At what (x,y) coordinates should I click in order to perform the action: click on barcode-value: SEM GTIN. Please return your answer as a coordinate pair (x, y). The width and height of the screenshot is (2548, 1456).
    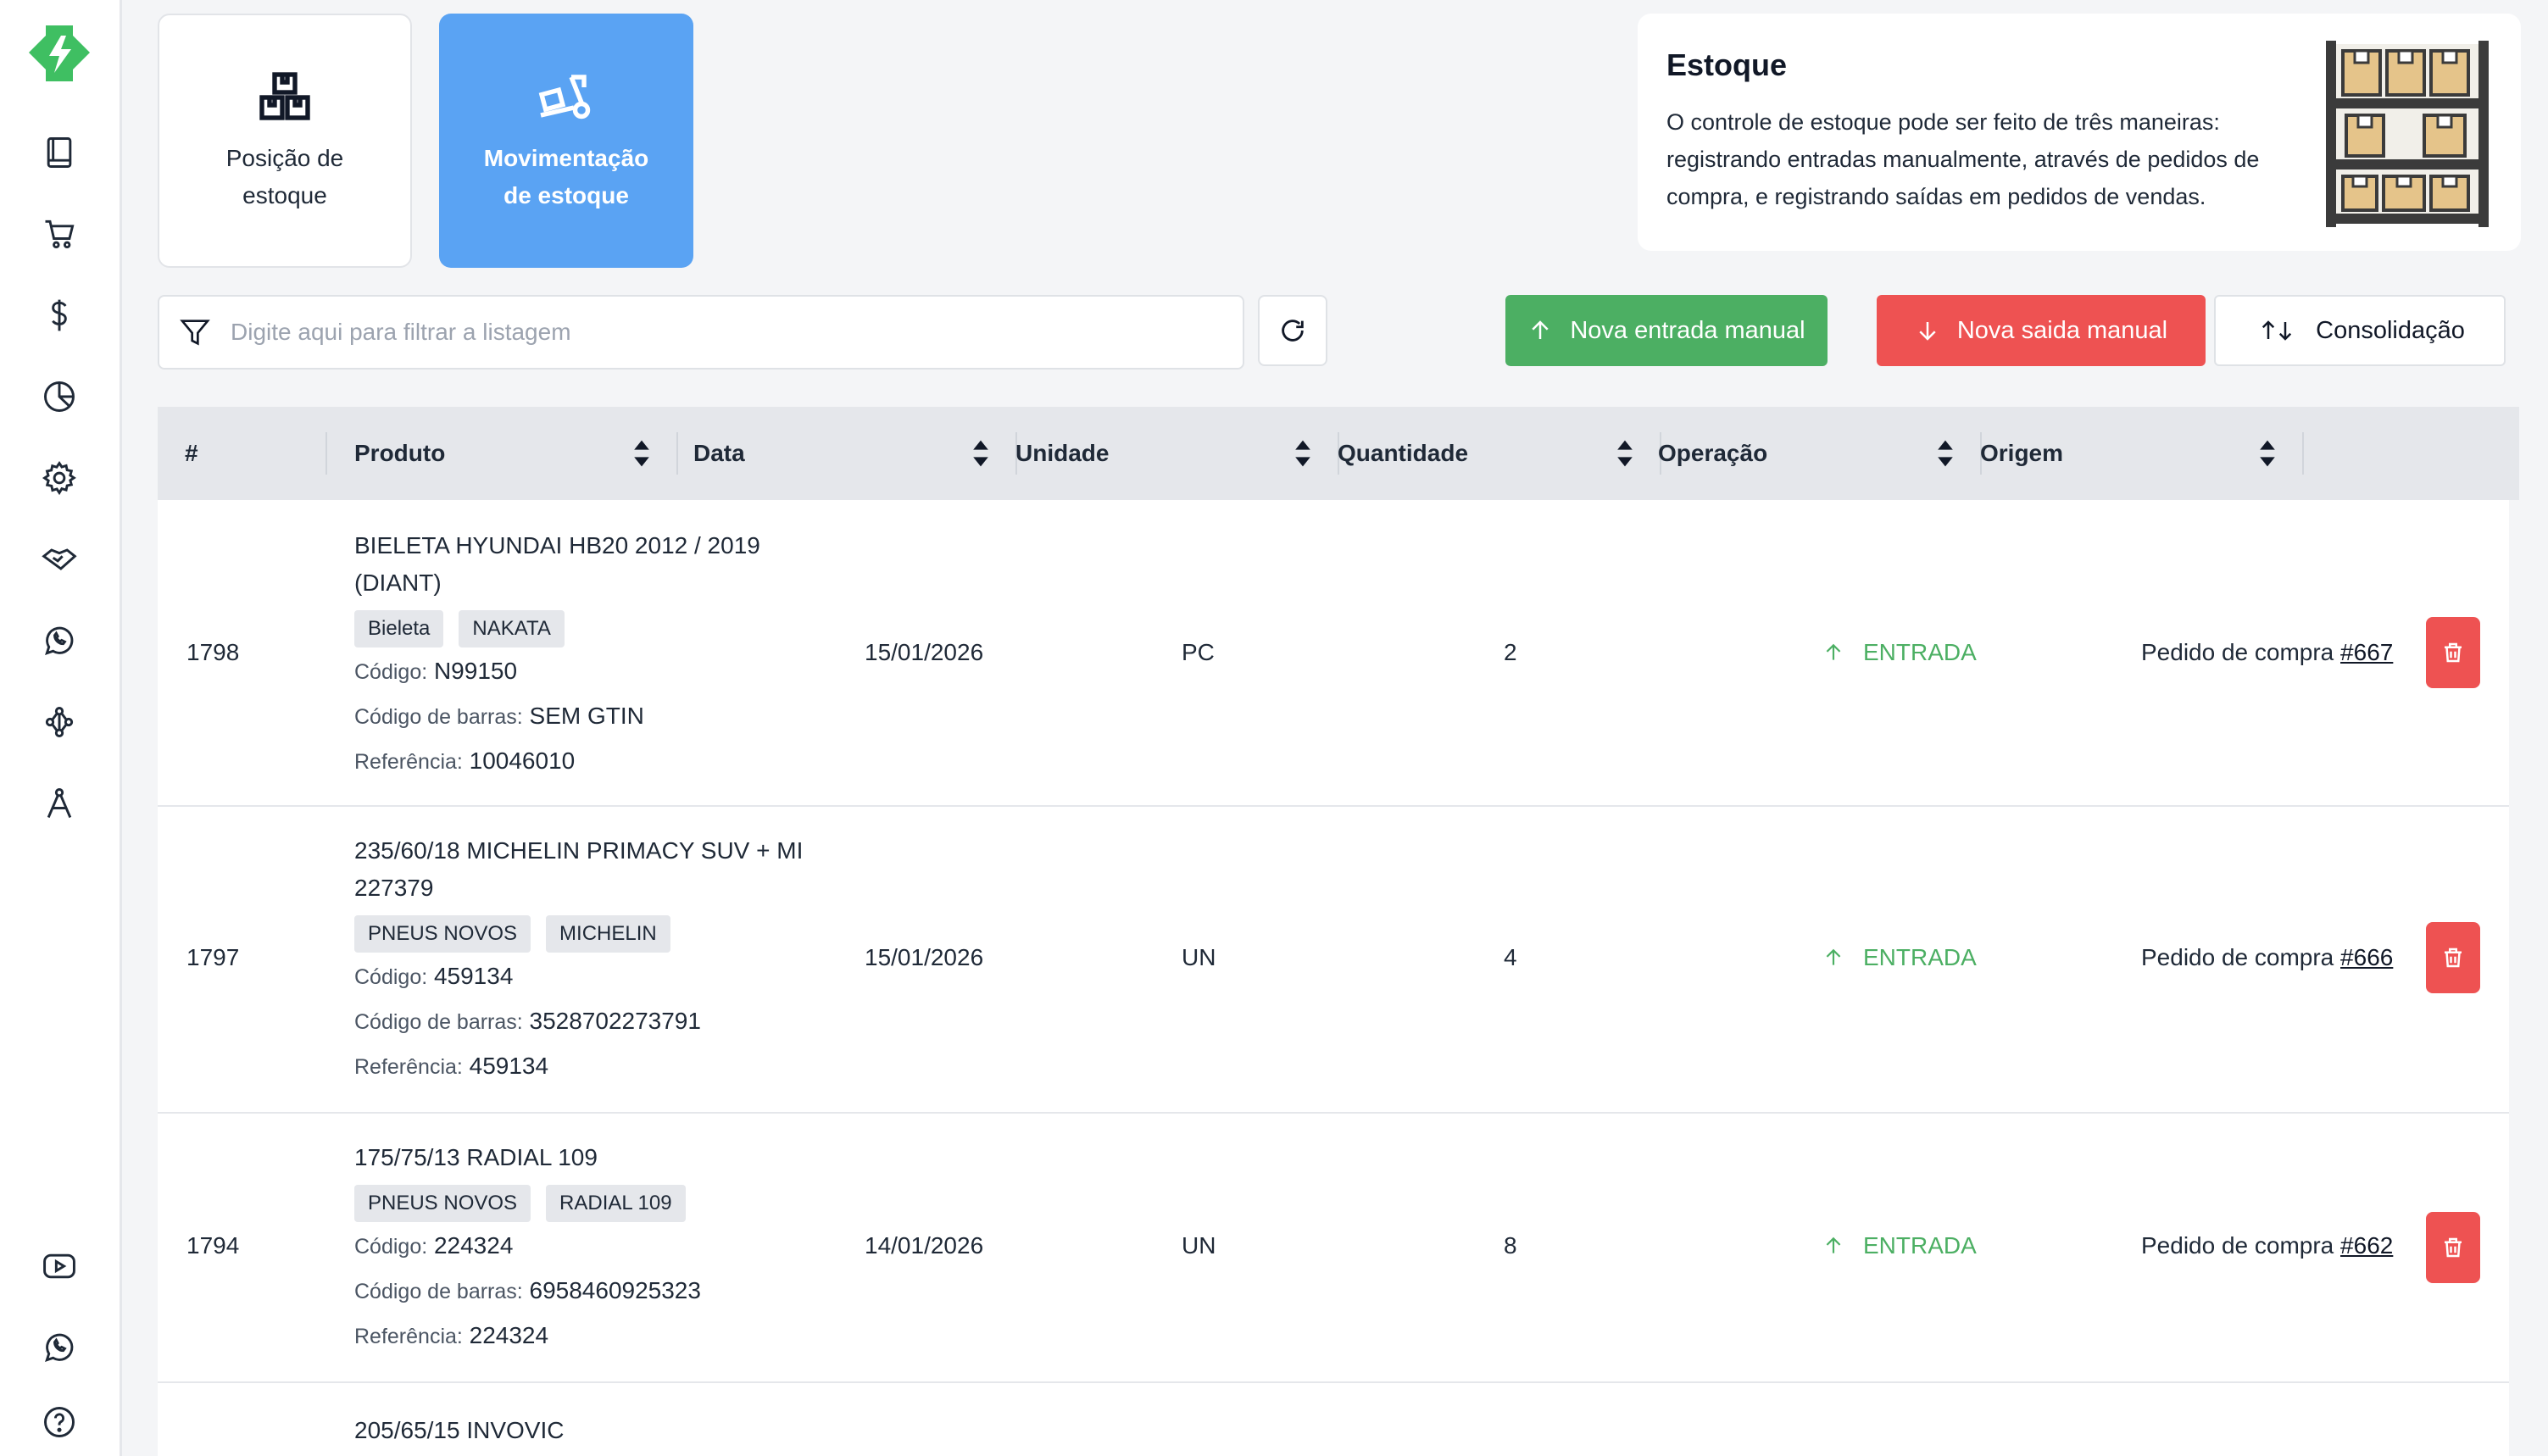
    Looking at the image, I should click on (586, 716).